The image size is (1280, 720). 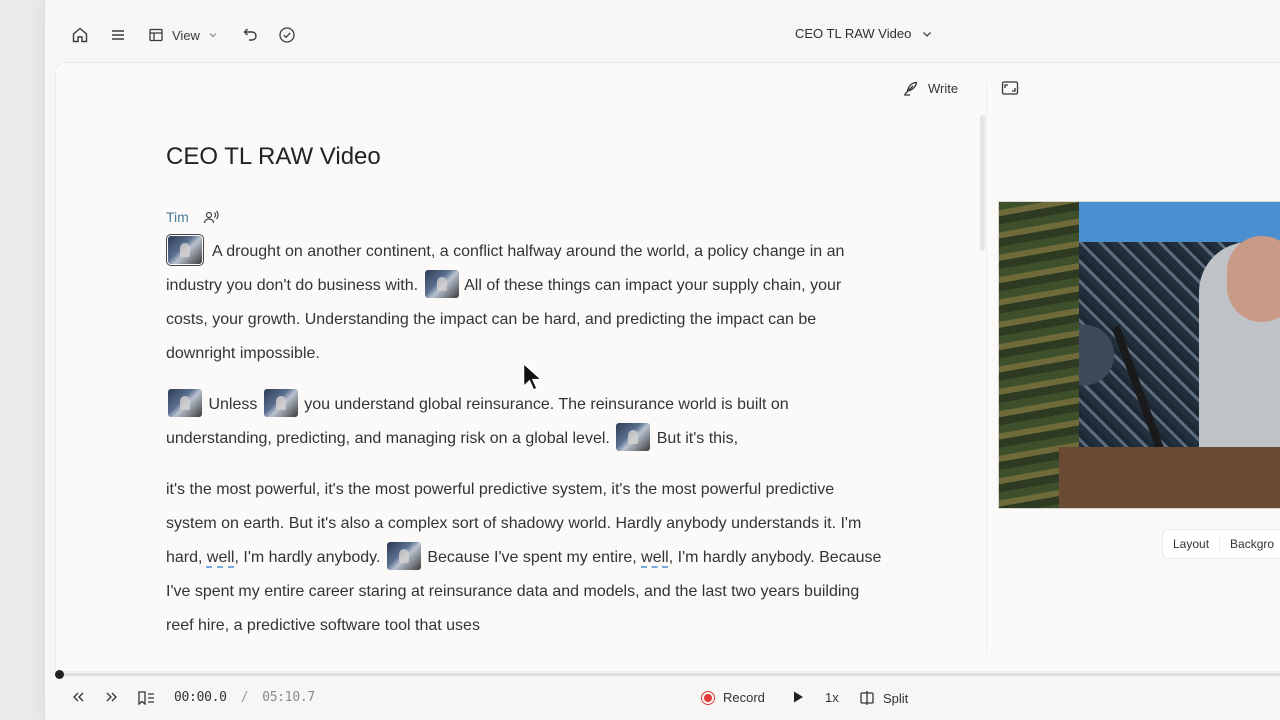 I want to click on document-title-dropdown: CEO TL RAW Video, so click(x=864, y=33).